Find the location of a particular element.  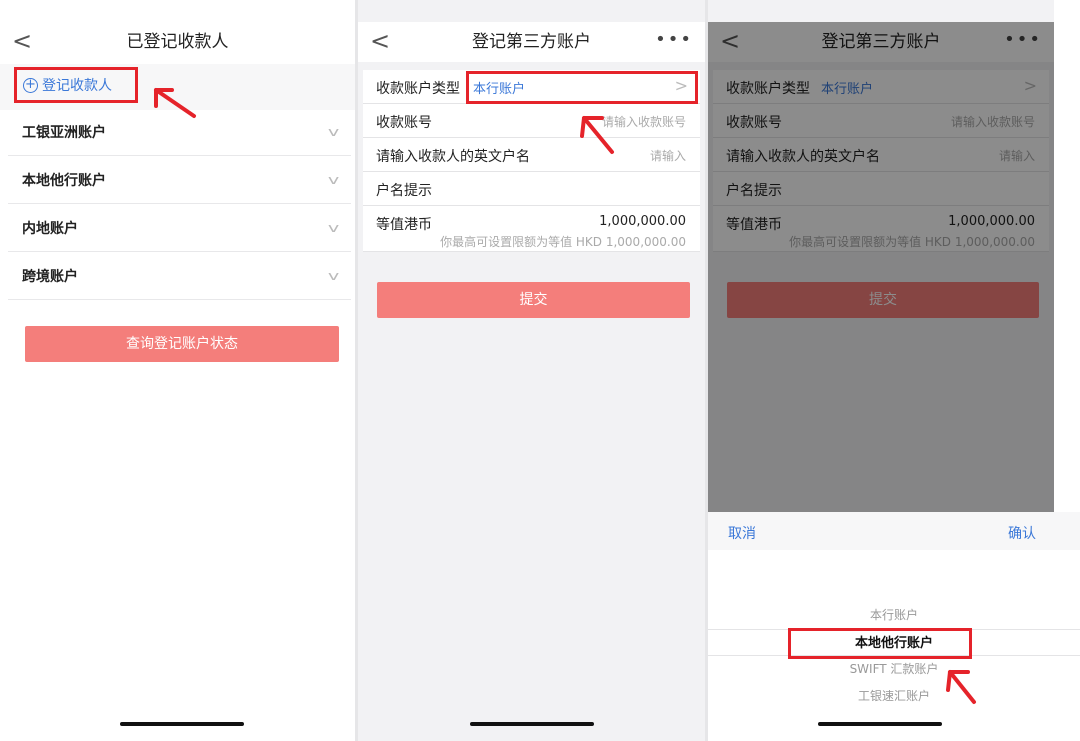

account-category-item: 本地他行账户 v is located at coordinates (179, 180).